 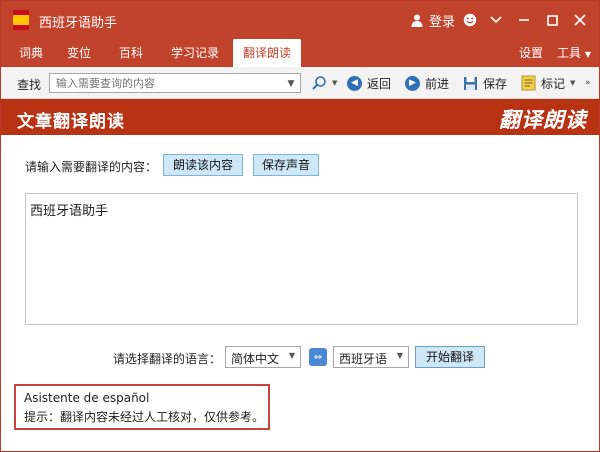 I want to click on search-box: ▼, so click(x=175, y=83).